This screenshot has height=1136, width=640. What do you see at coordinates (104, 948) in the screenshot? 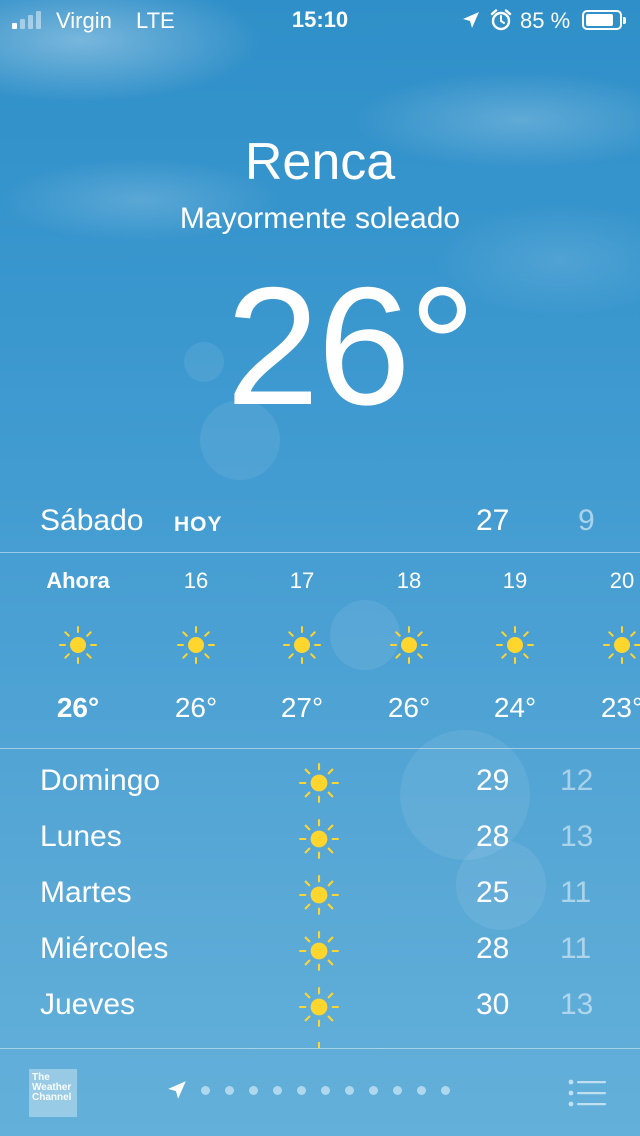
I see `daily-day: Miércoles` at bounding box center [104, 948].